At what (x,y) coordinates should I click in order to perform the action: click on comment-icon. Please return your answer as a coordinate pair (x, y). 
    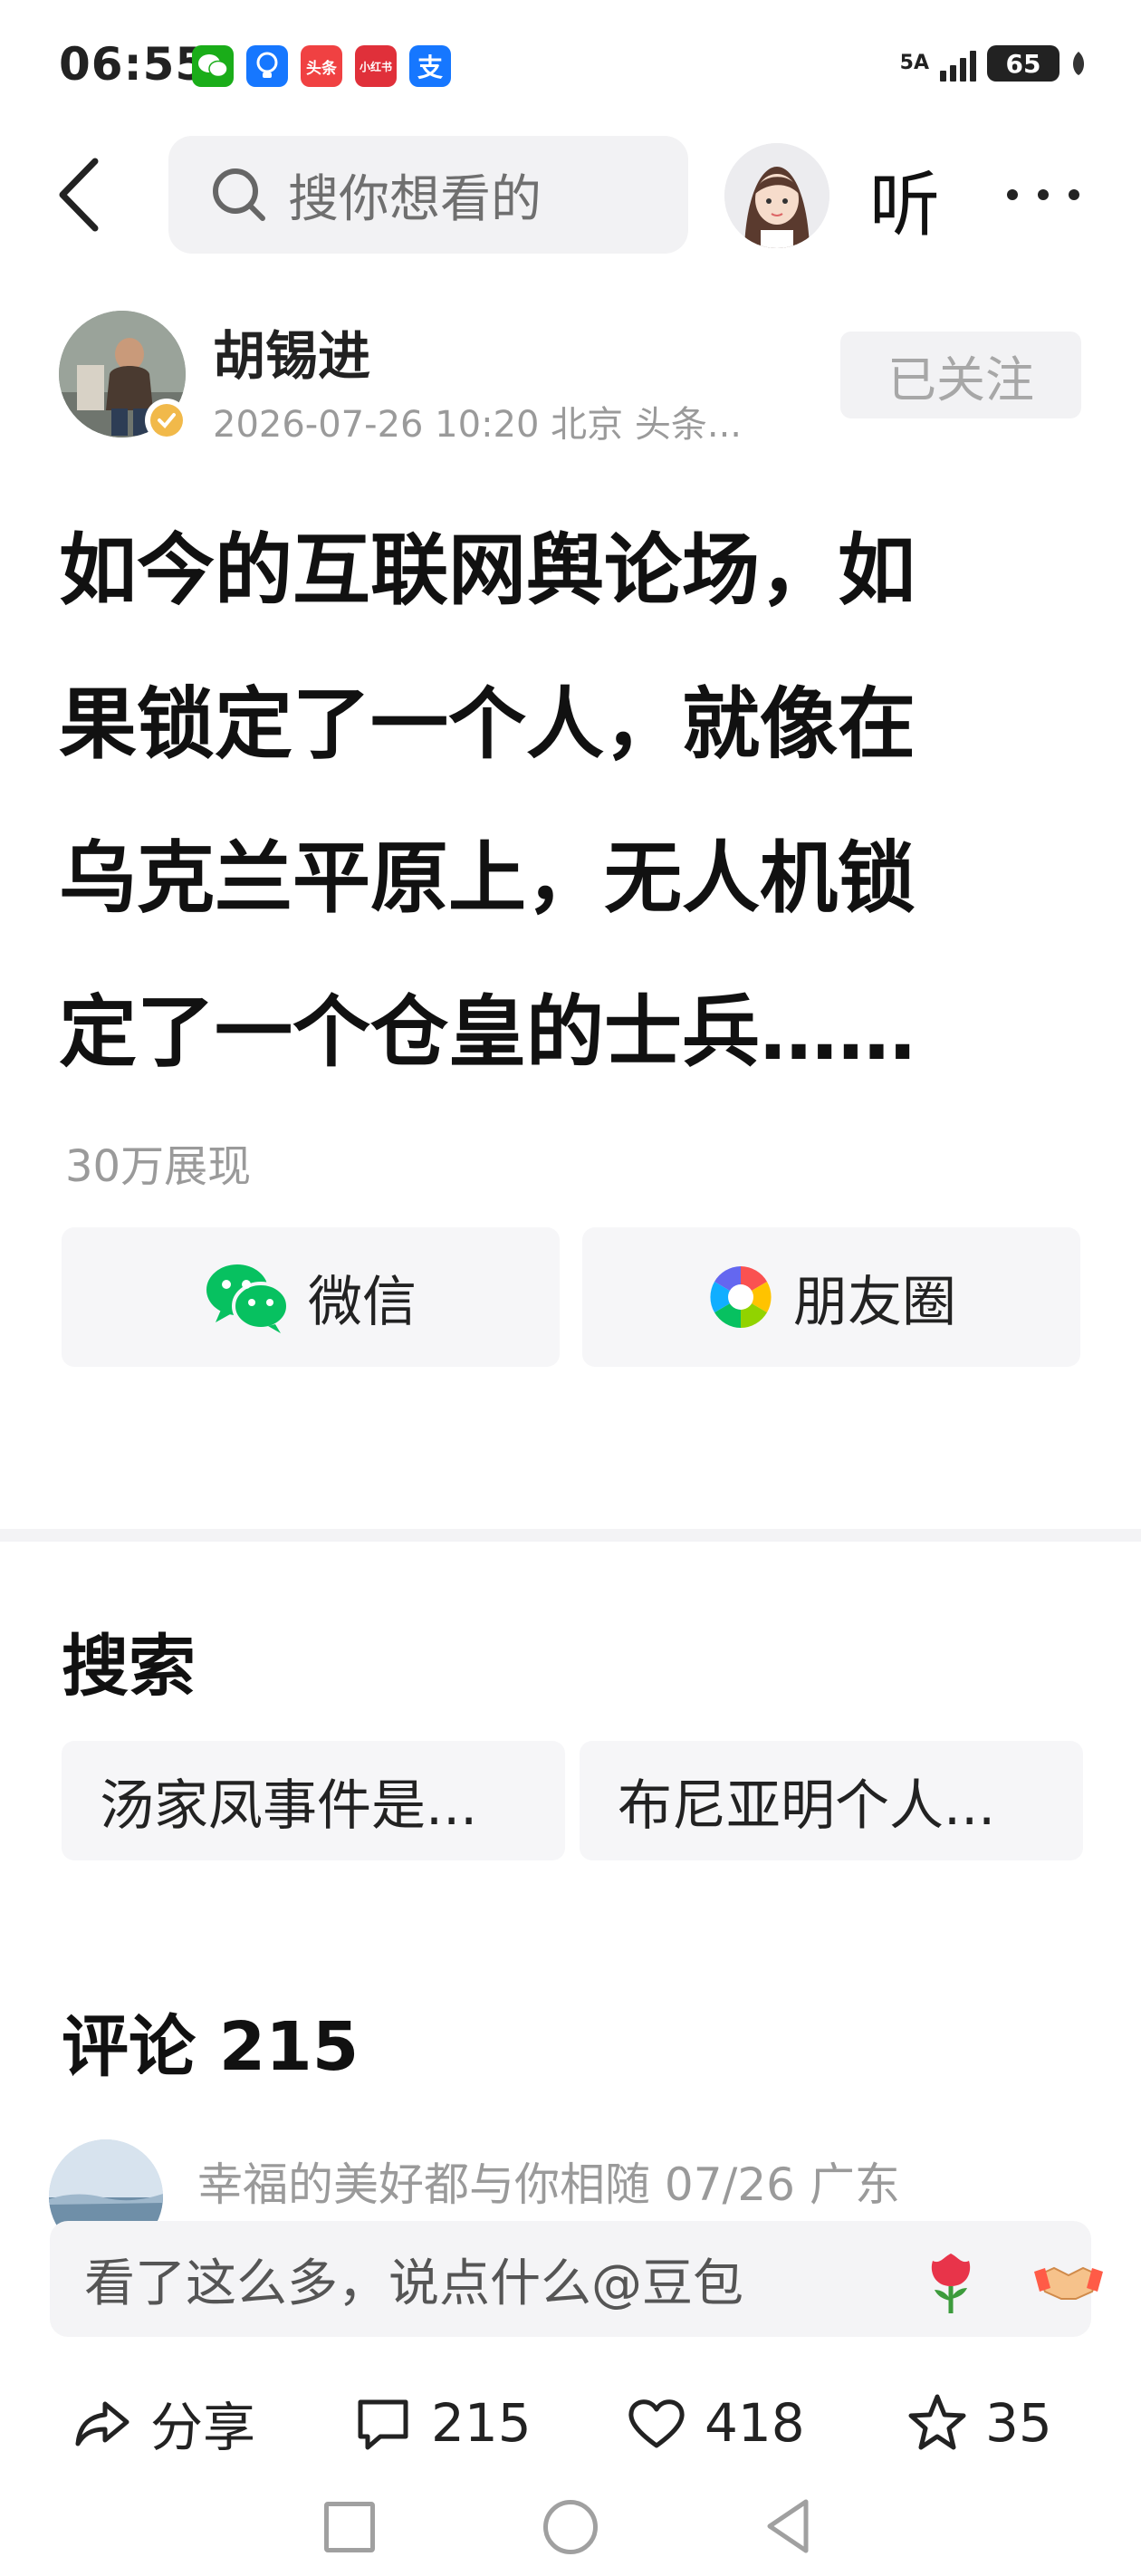
    Looking at the image, I should click on (383, 2424).